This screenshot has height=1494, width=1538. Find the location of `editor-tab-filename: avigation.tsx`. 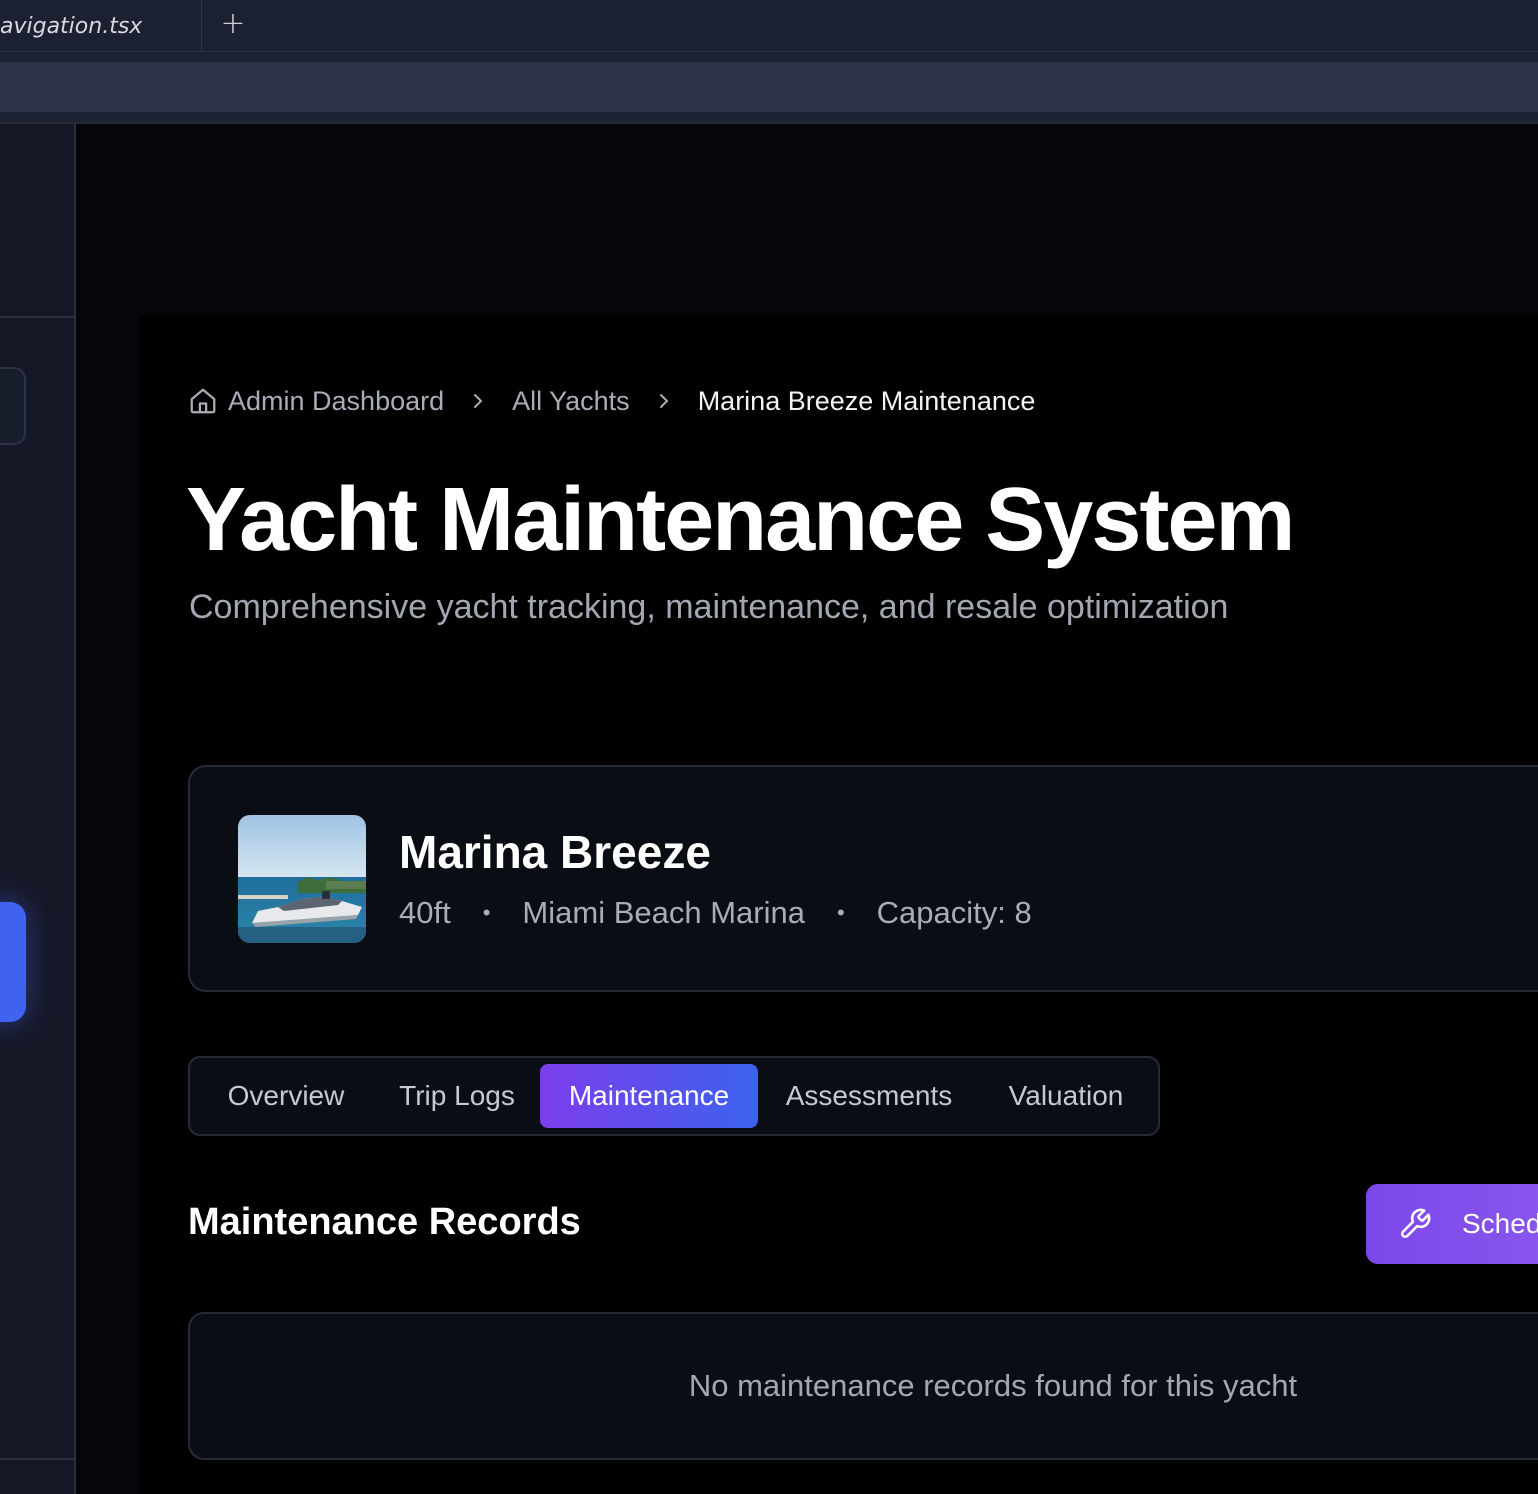

editor-tab-filename: avigation.tsx is located at coordinates (71, 26).